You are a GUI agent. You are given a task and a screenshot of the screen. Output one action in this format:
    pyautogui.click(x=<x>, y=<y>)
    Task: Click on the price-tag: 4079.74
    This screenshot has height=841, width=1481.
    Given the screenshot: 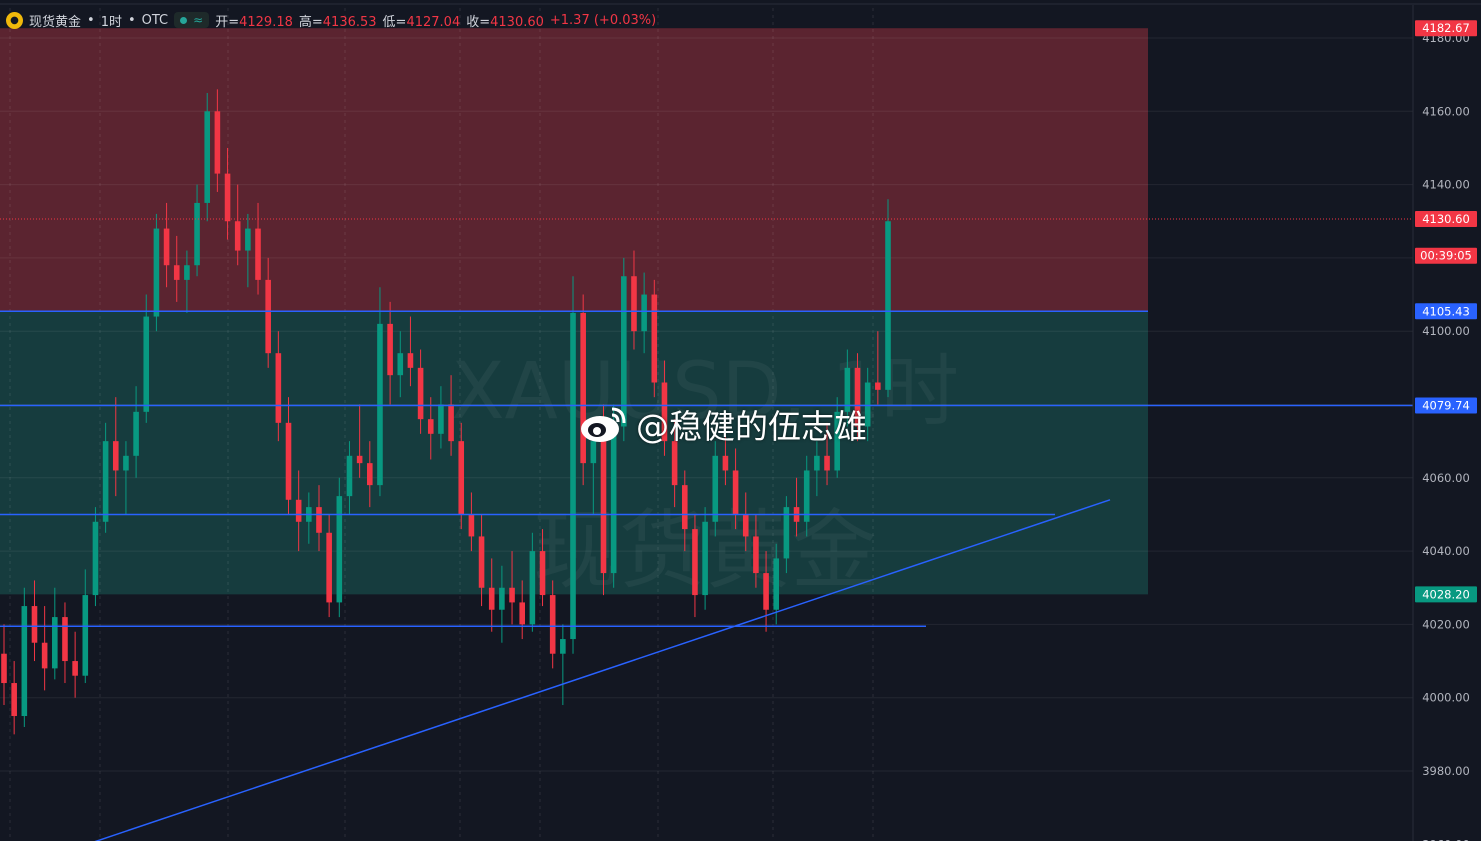 What is the action you would take?
    pyautogui.click(x=1446, y=405)
    